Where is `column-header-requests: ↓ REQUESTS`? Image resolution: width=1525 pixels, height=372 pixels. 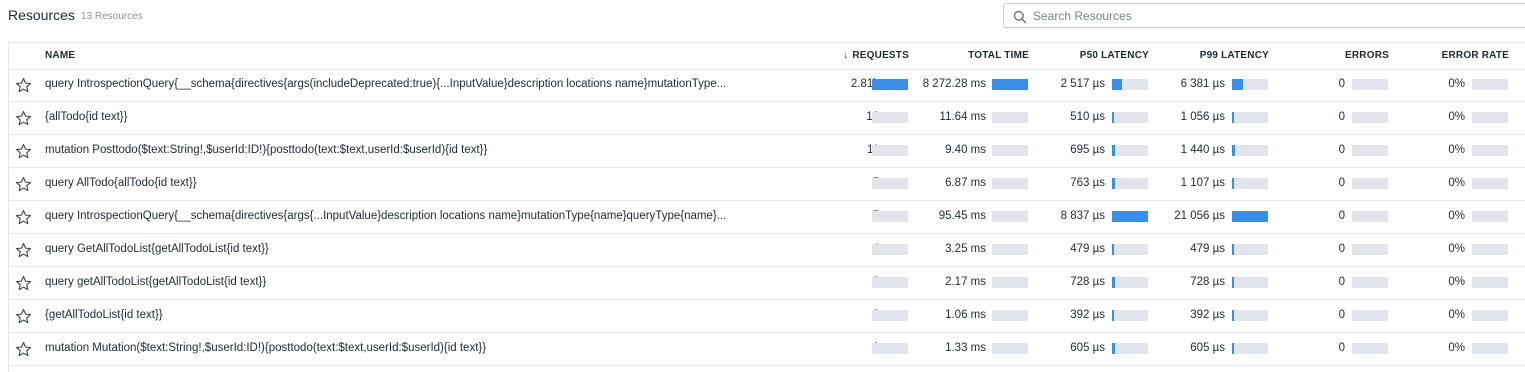 column-header-requests: ↓ REQUESTS is located at coordinates (869, 55).